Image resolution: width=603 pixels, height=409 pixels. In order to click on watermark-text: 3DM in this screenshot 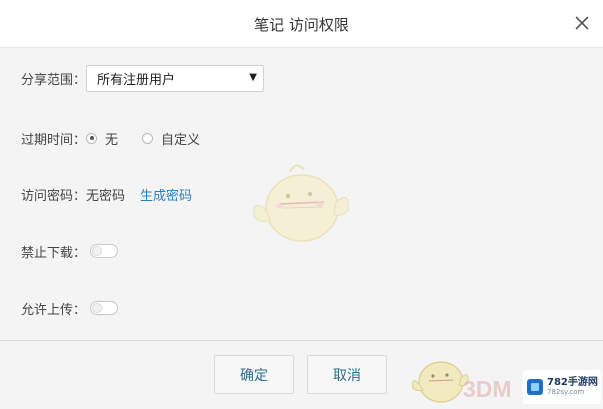, I will do `click(487, 389)`.